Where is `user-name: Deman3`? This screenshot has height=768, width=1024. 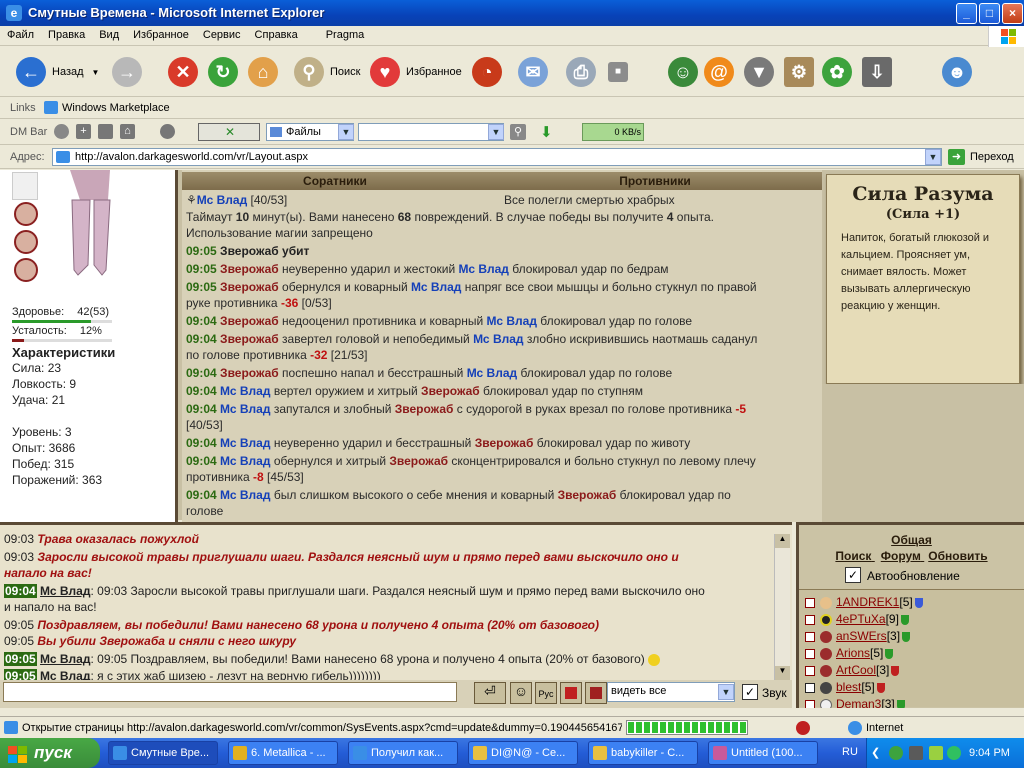
user-name: Deman3 is located at coordinates (858, 702).